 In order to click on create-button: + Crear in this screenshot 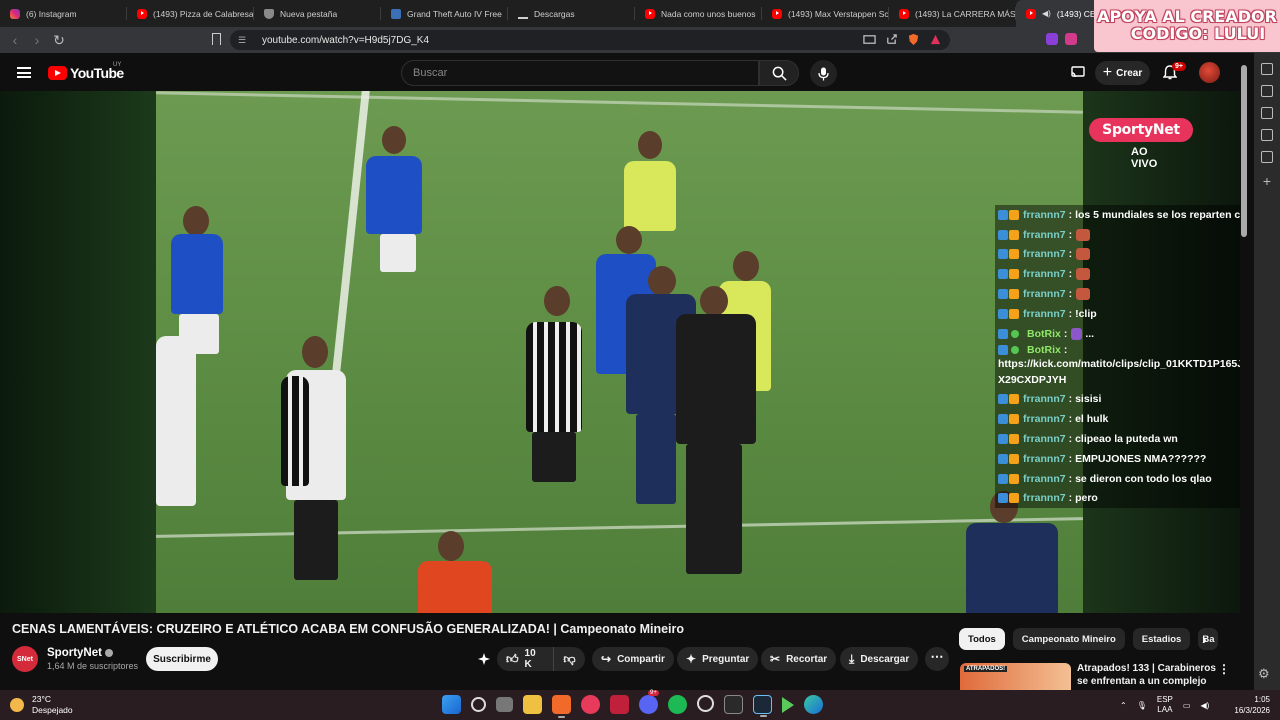, I will do `click(1122, 73)`.